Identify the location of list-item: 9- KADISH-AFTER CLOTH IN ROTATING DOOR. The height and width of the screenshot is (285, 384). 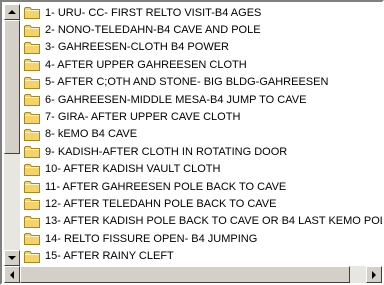
(203, 151).